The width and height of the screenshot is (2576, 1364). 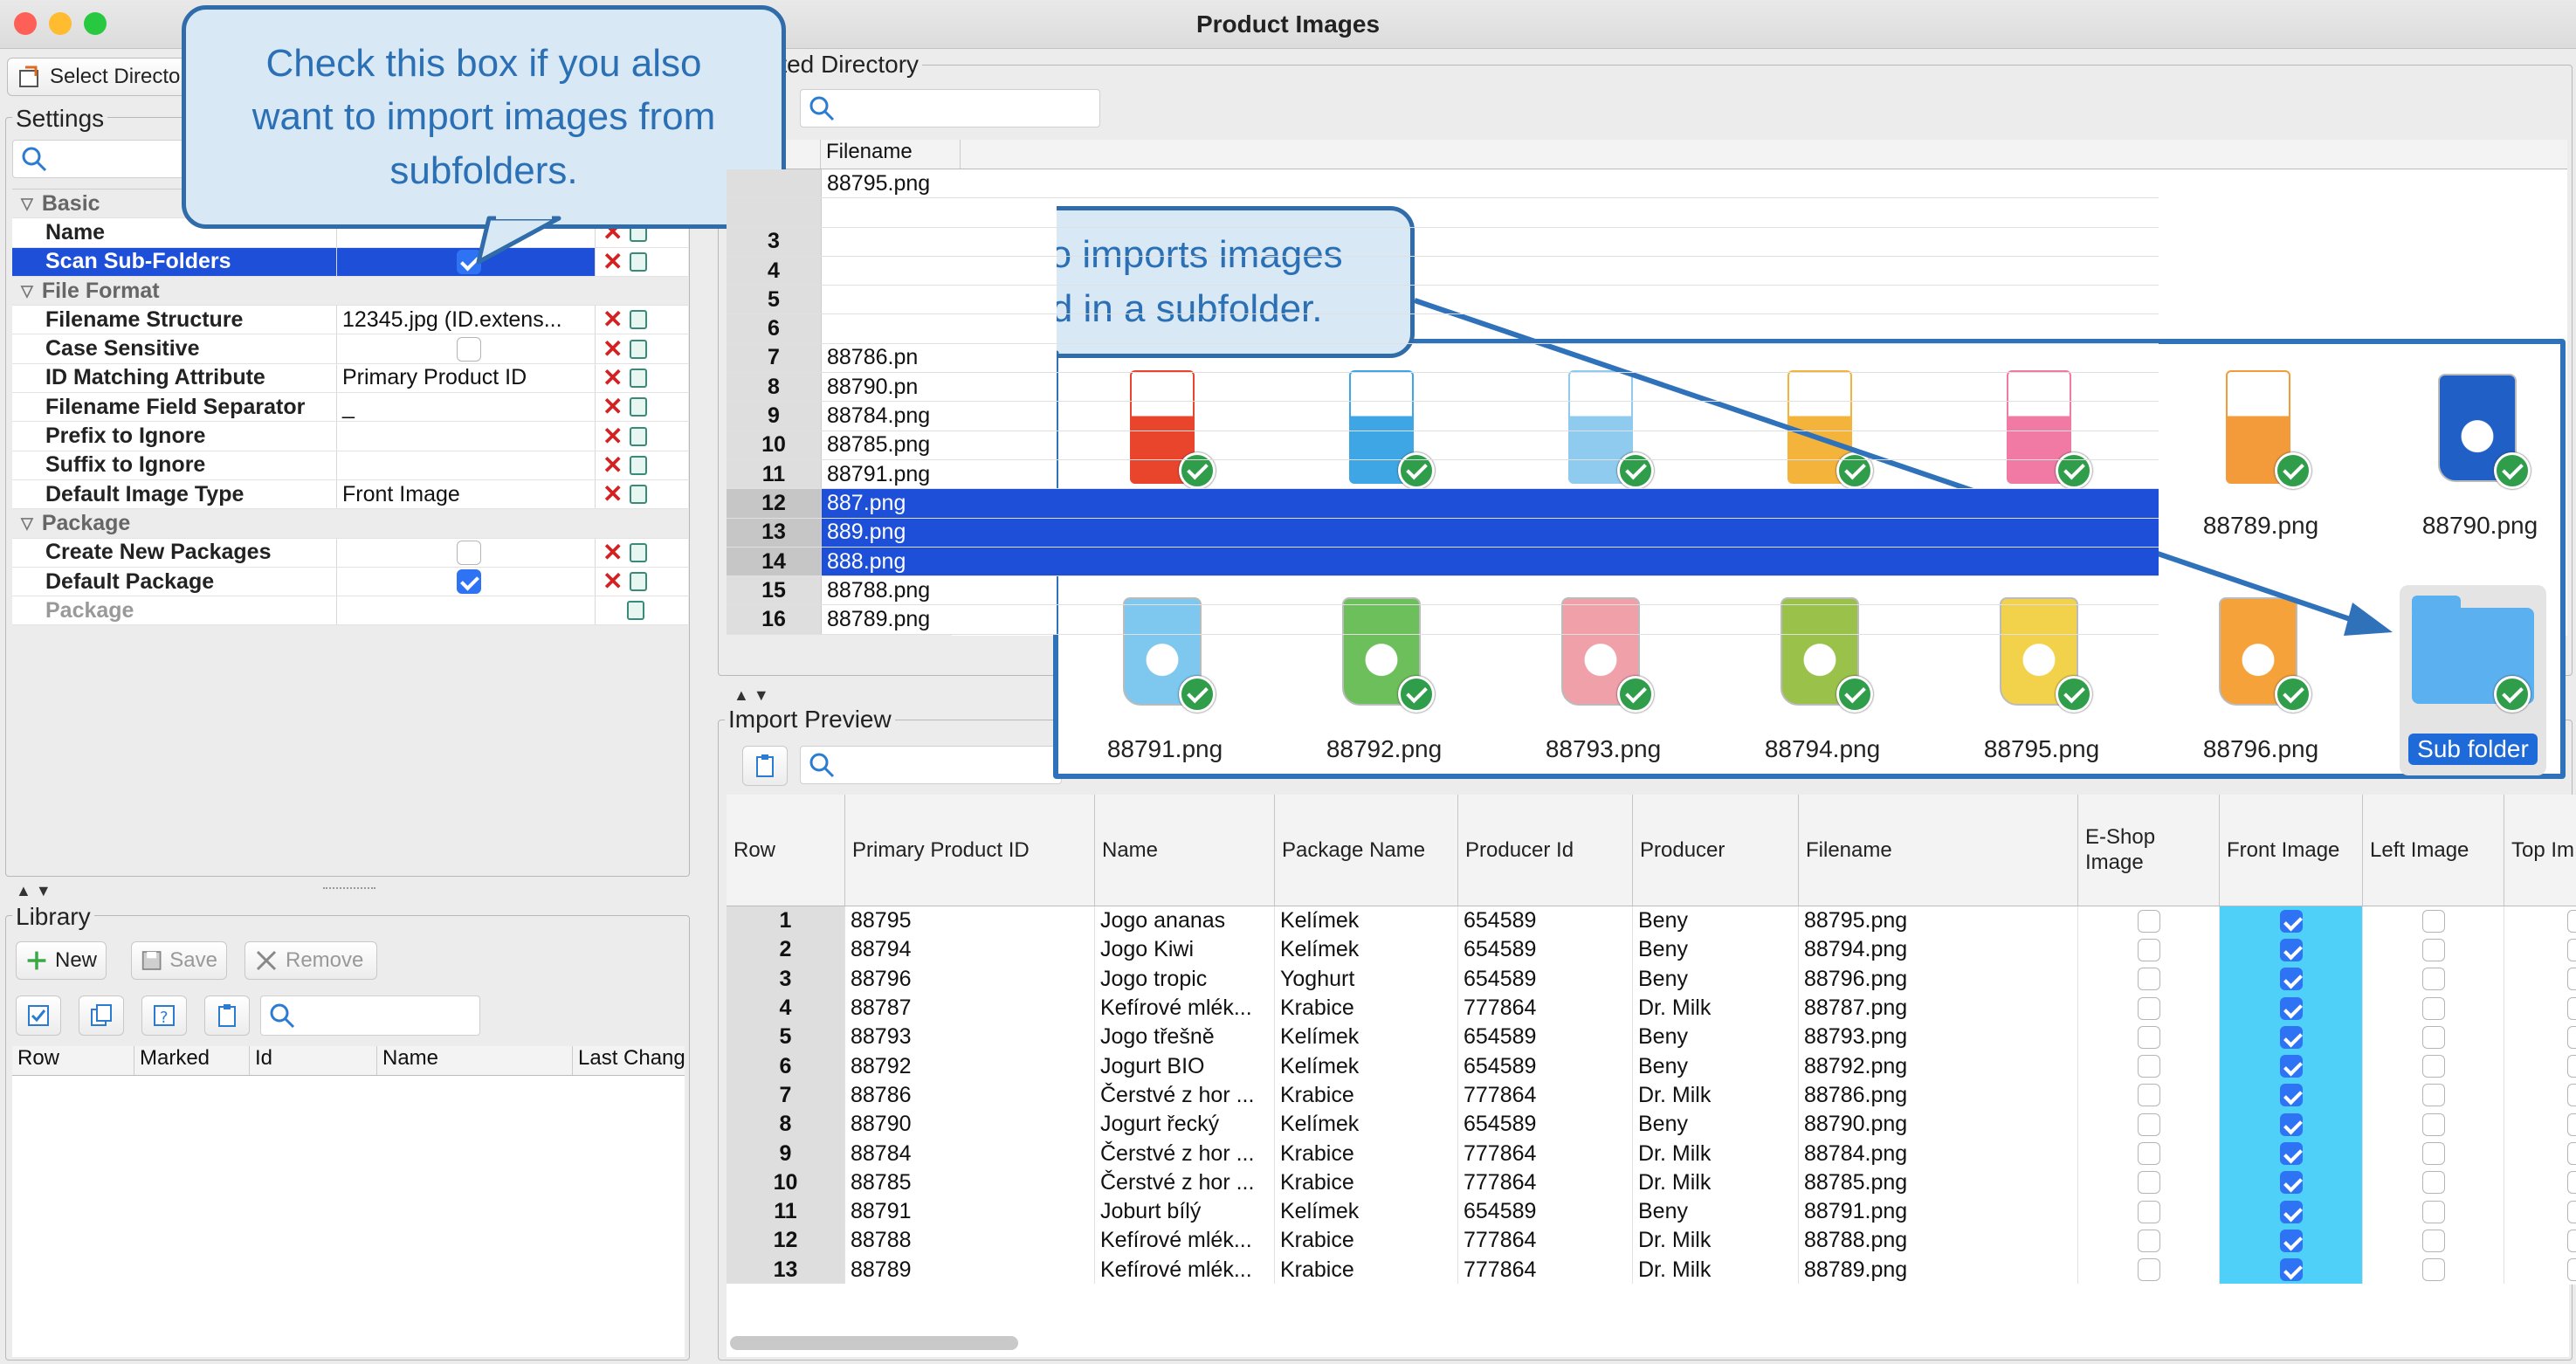 What do you see at coordinates (1443, 271) in the screenshot?
I see `directory-row: 4` at bounding box center [1443, 271].